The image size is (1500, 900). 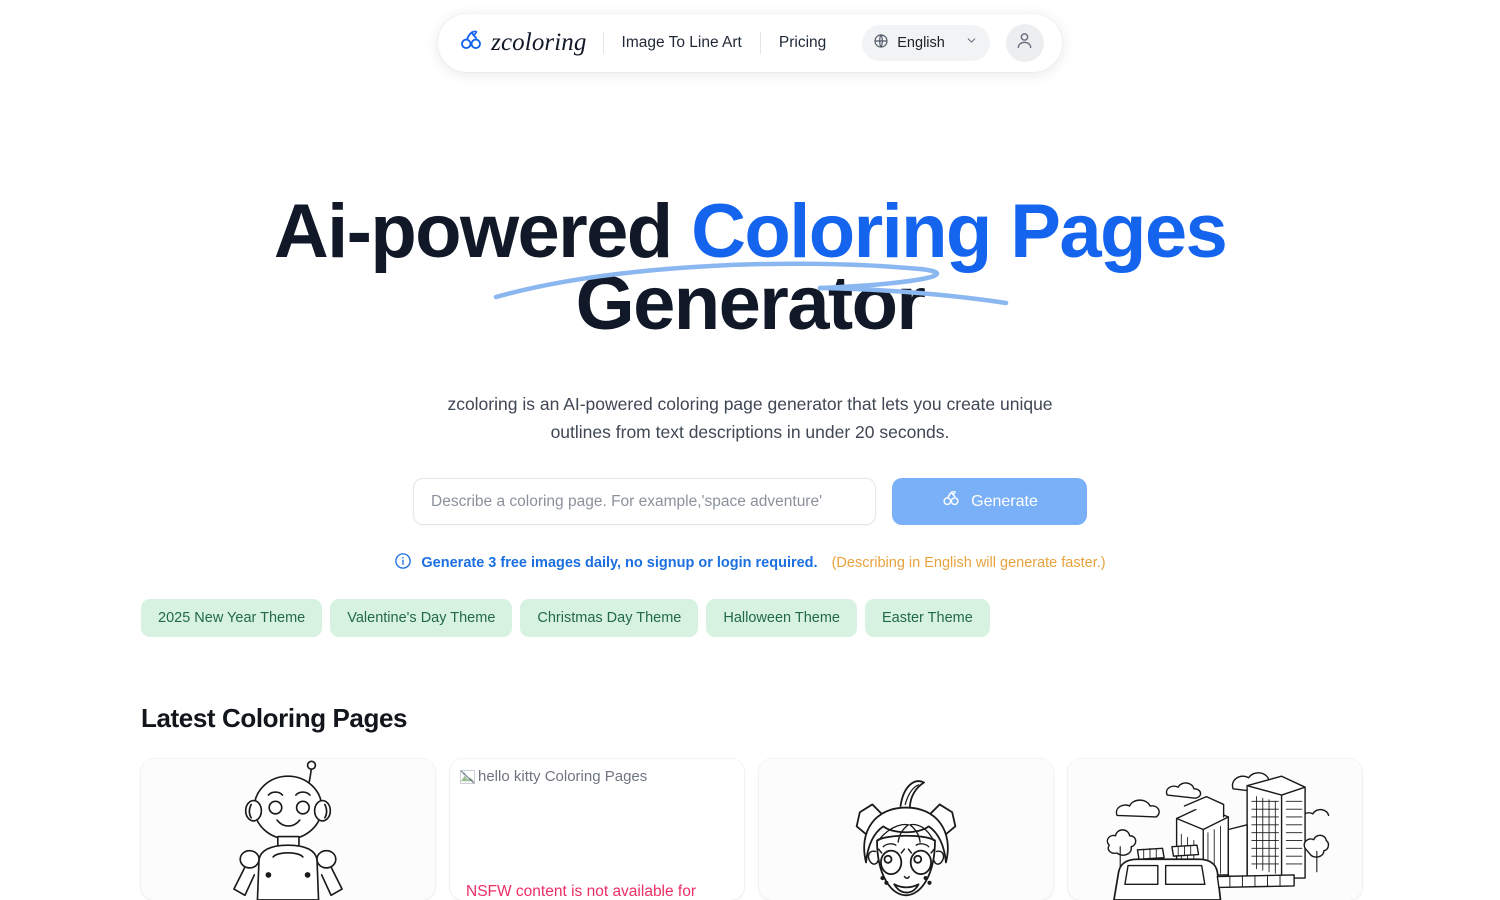 I want to click on broken-image-alt-text: hello kitty Coloring Pages, so click(x=563, y=776).